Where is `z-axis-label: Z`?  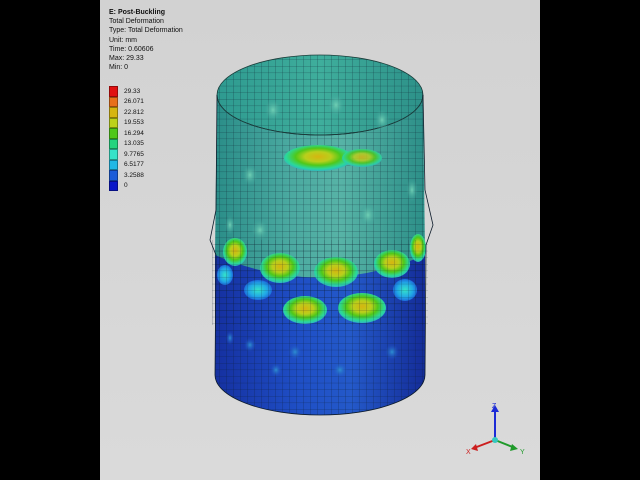 z-axis-label: Z is located at coordinates (494, 406).